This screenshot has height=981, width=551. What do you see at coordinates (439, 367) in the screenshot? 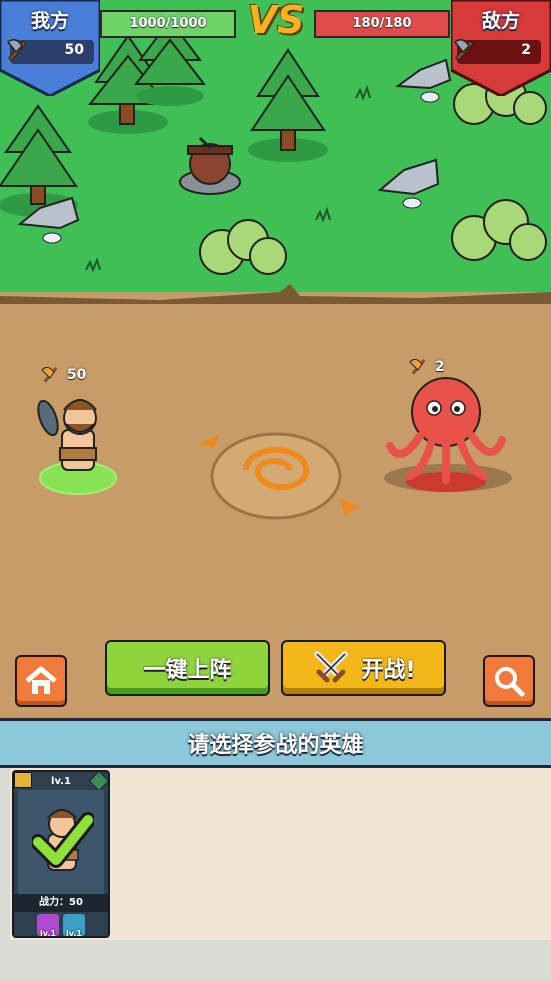
I see `enemy-unit-power-value: 2` at bounding box center [439, 367].